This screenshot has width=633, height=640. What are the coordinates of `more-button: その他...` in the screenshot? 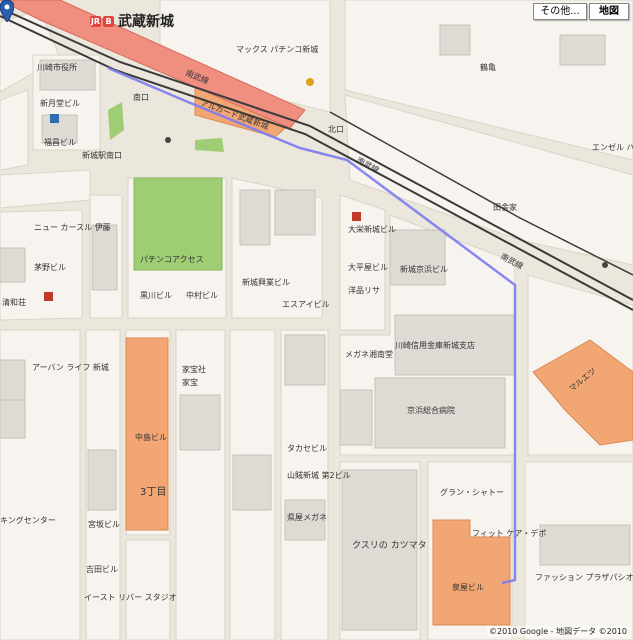 It's located at (560, 11).